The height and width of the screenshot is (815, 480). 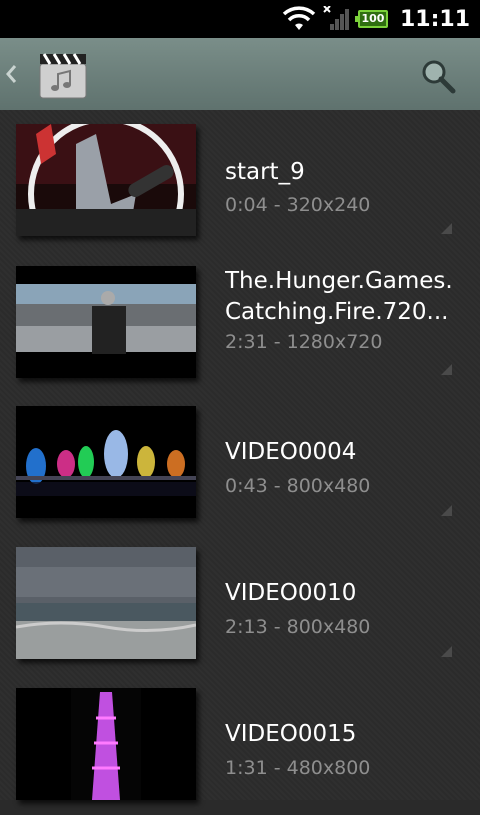 I want to click on signal-icon, so click(x=336, y=18).